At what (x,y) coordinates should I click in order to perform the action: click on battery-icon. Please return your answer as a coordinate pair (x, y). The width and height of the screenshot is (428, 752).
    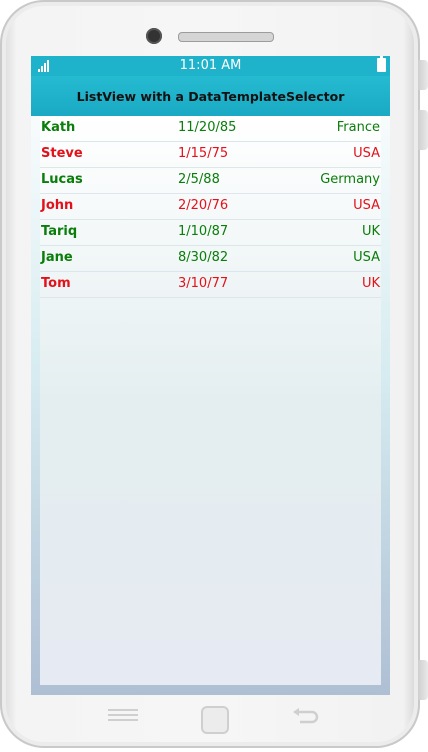
    Looking at the image, I should click on (381, 64).